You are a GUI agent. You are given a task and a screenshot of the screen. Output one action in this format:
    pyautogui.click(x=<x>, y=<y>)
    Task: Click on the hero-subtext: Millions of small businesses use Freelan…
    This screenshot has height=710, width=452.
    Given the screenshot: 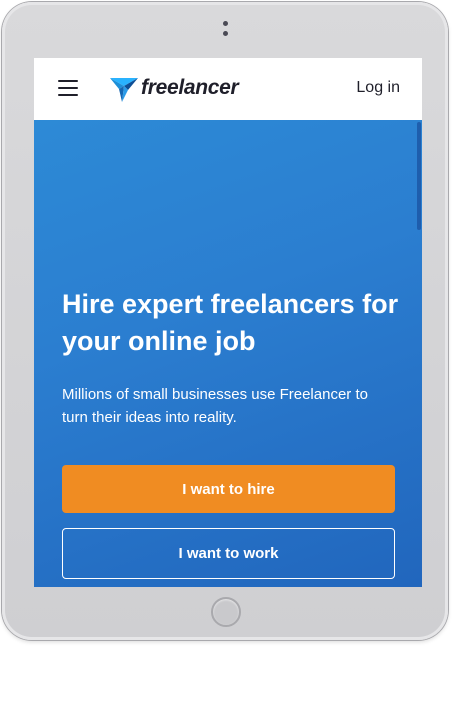 What is the action you would take?
    pyautogui.click(x=215, y=406)
    